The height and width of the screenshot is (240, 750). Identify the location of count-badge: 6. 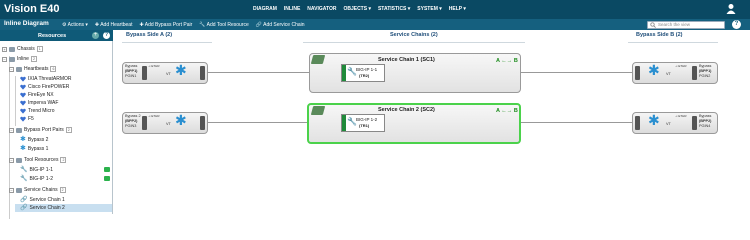
(53, 69).